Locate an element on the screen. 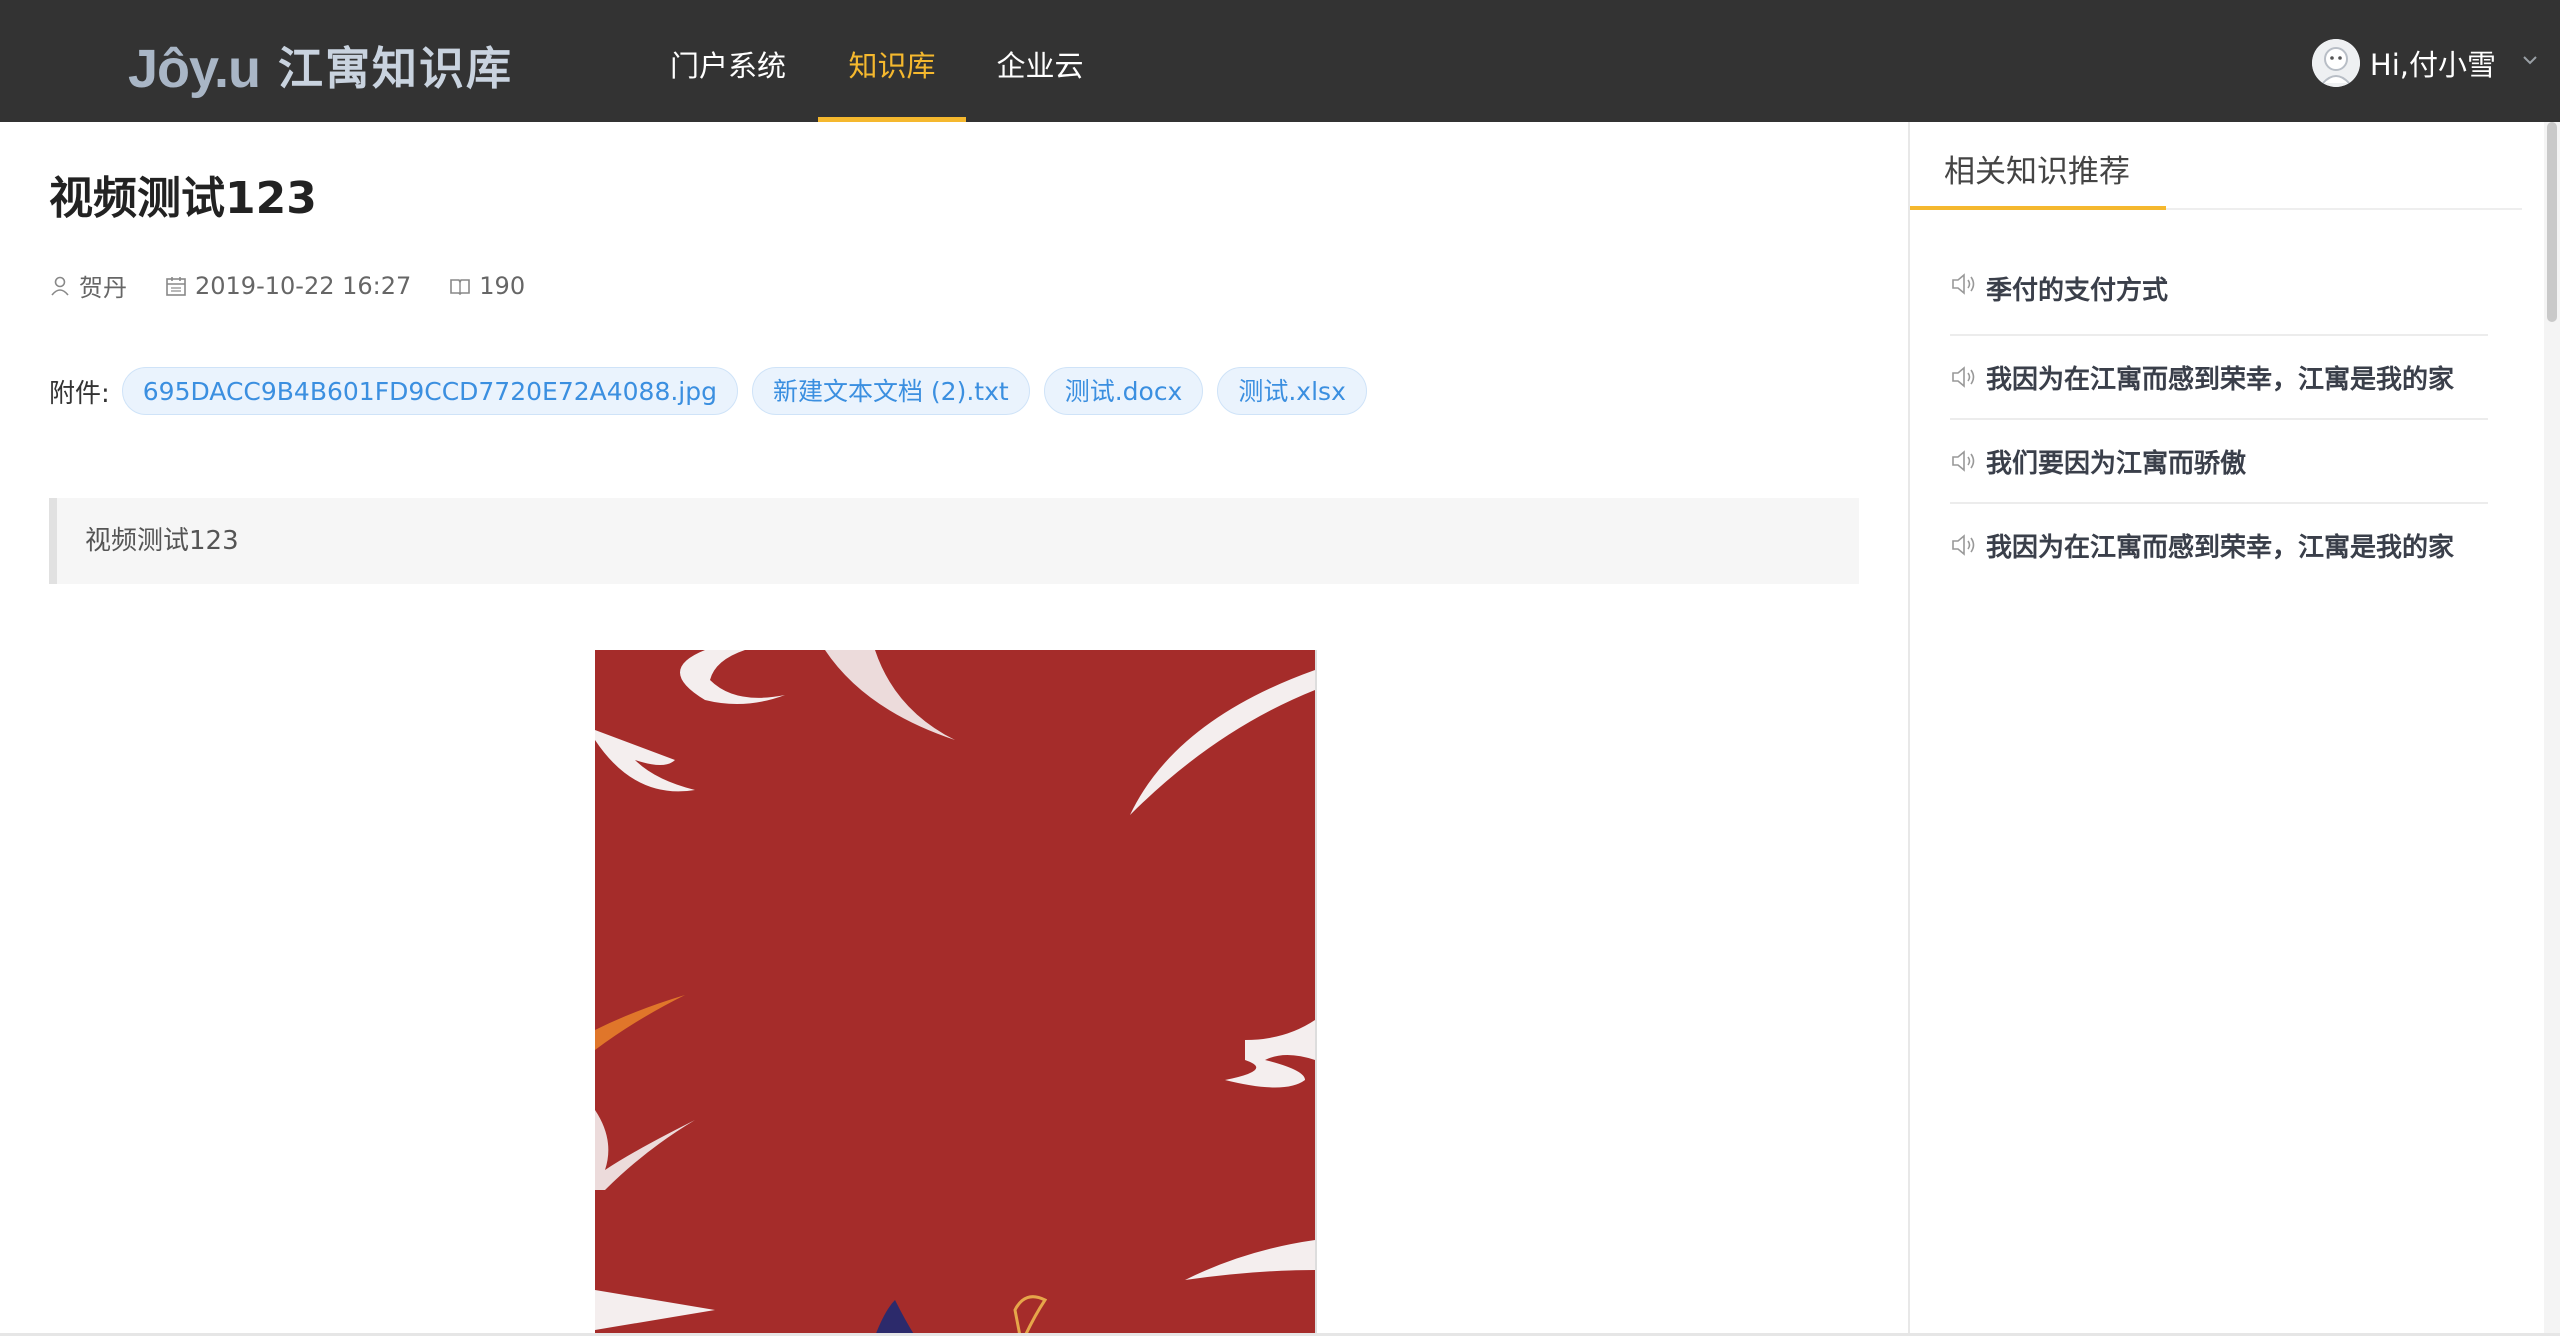 This screenshot has width=2560, height=1336. views-info: 190 is located at coordinates (487, 286).